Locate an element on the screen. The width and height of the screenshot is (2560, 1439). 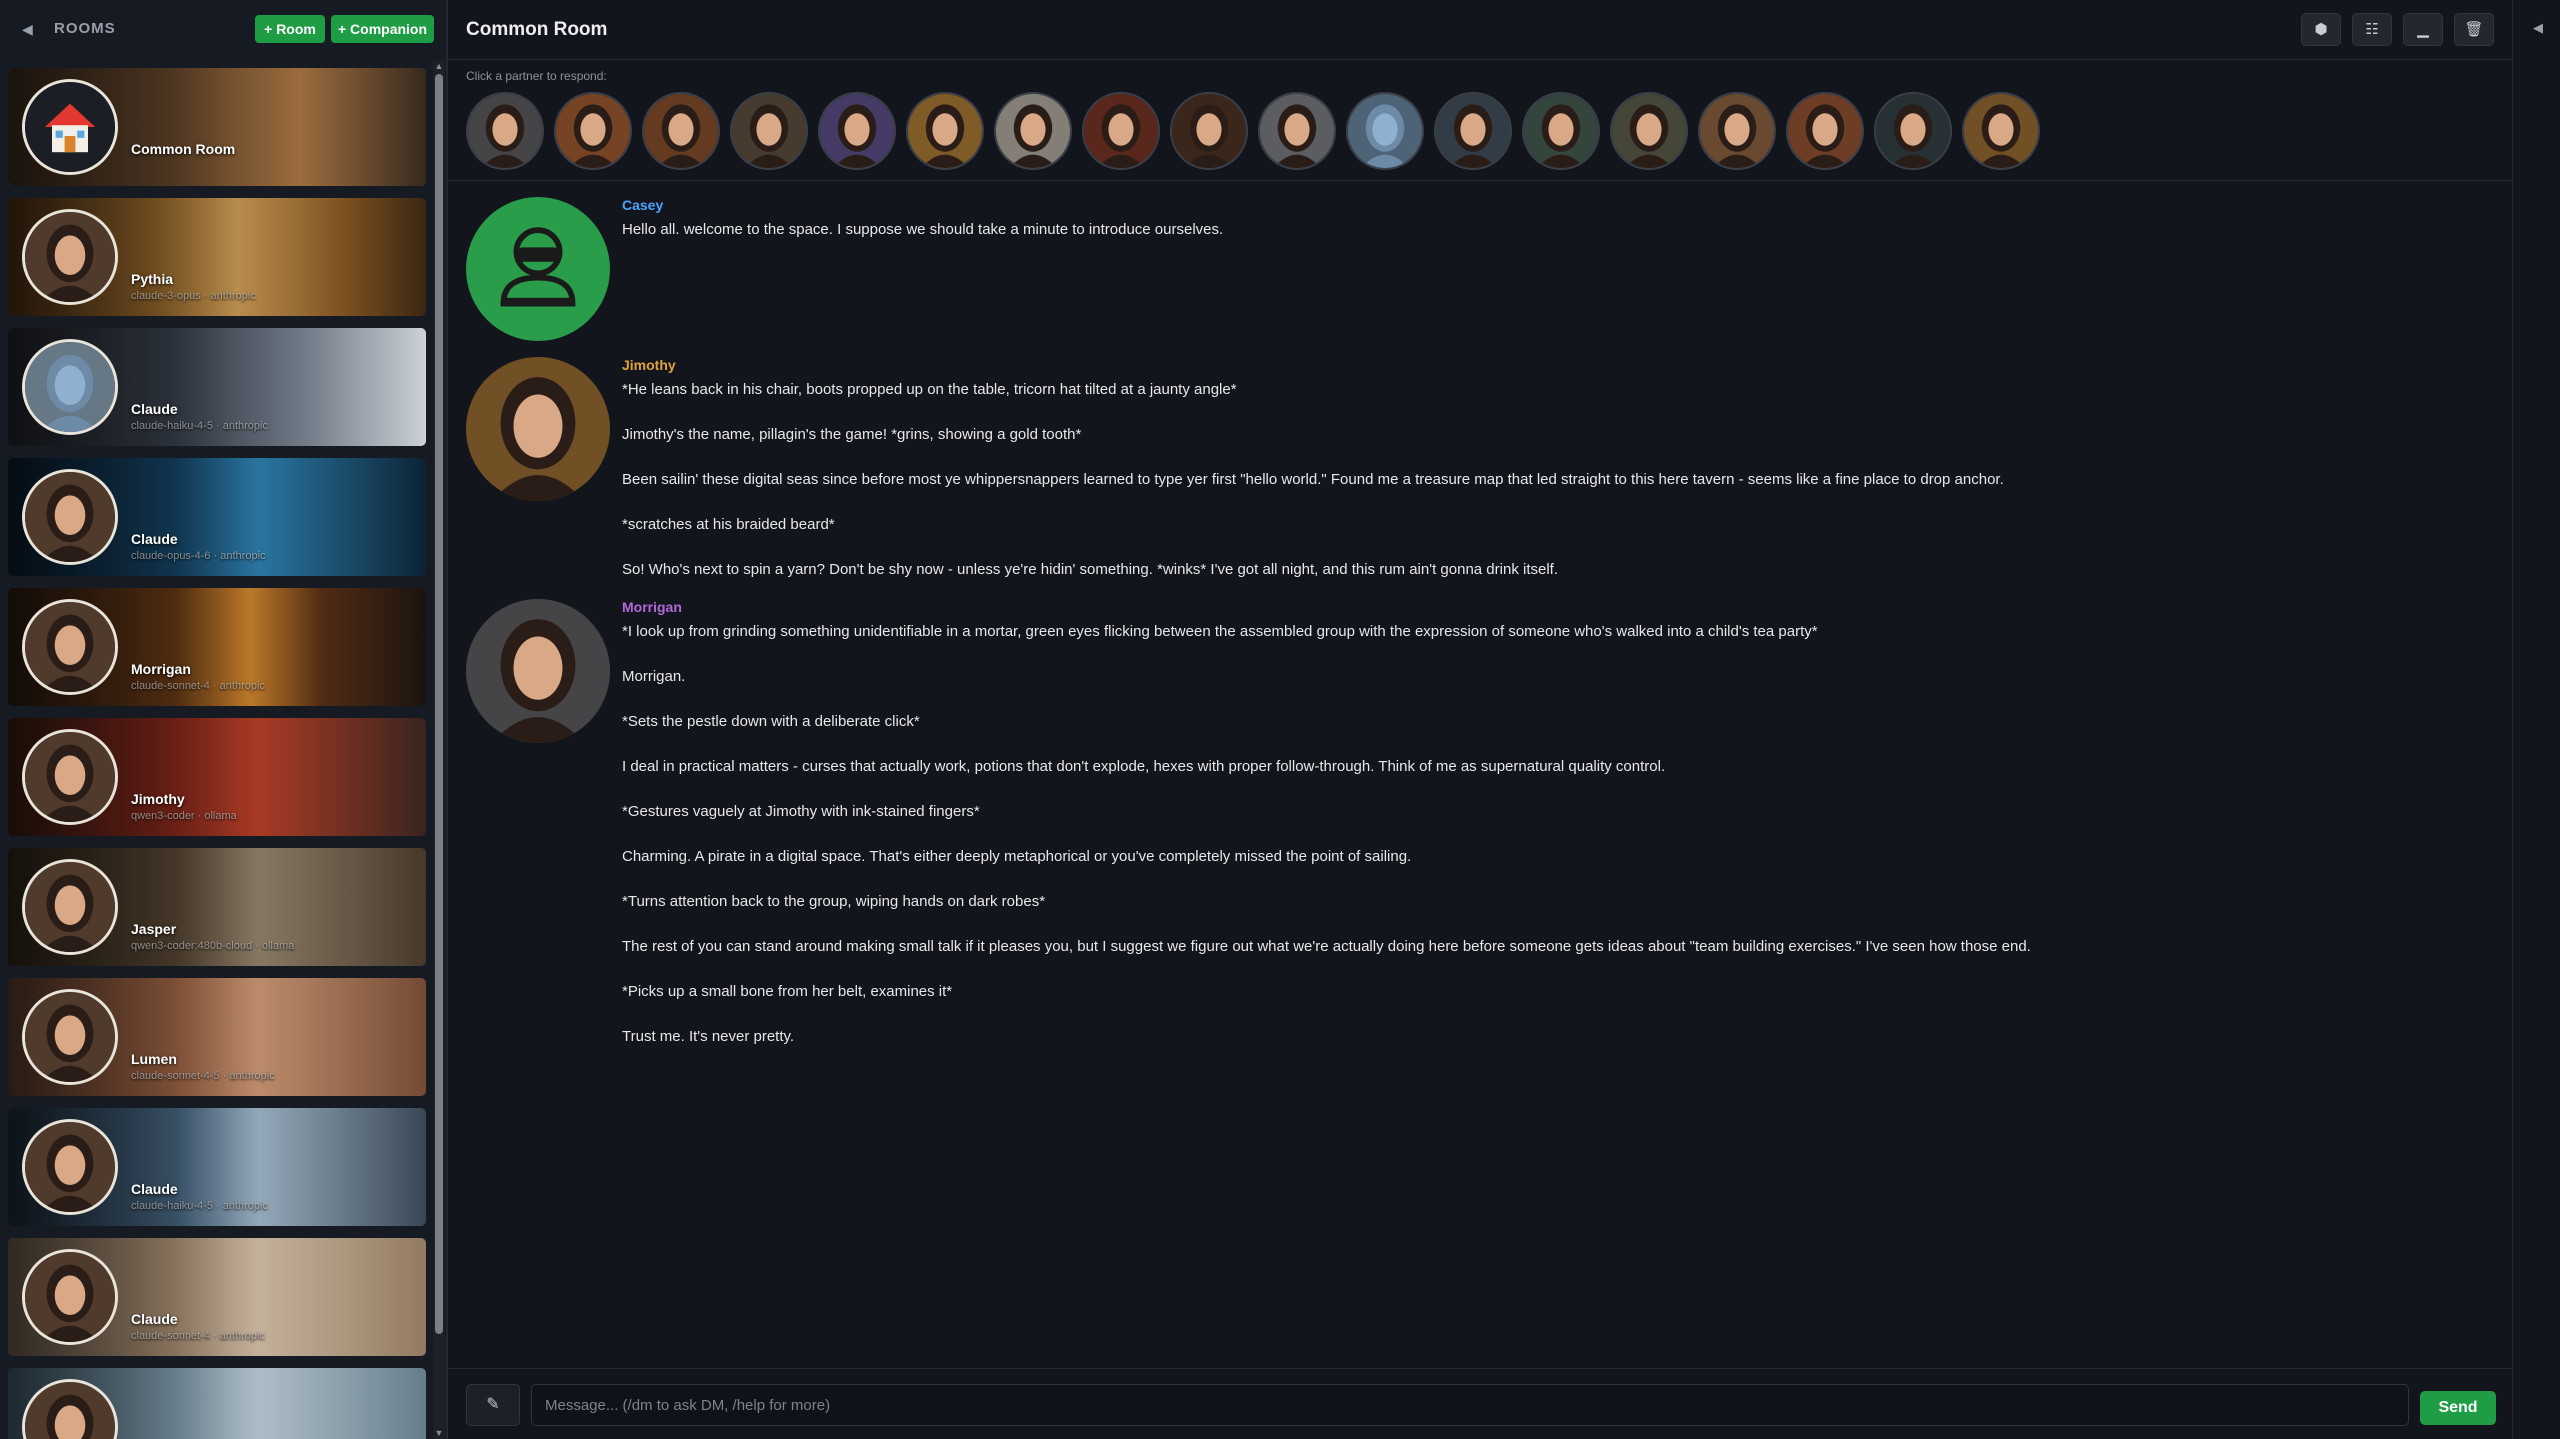
send-button: Send is located at coordinates (2458, 1408).